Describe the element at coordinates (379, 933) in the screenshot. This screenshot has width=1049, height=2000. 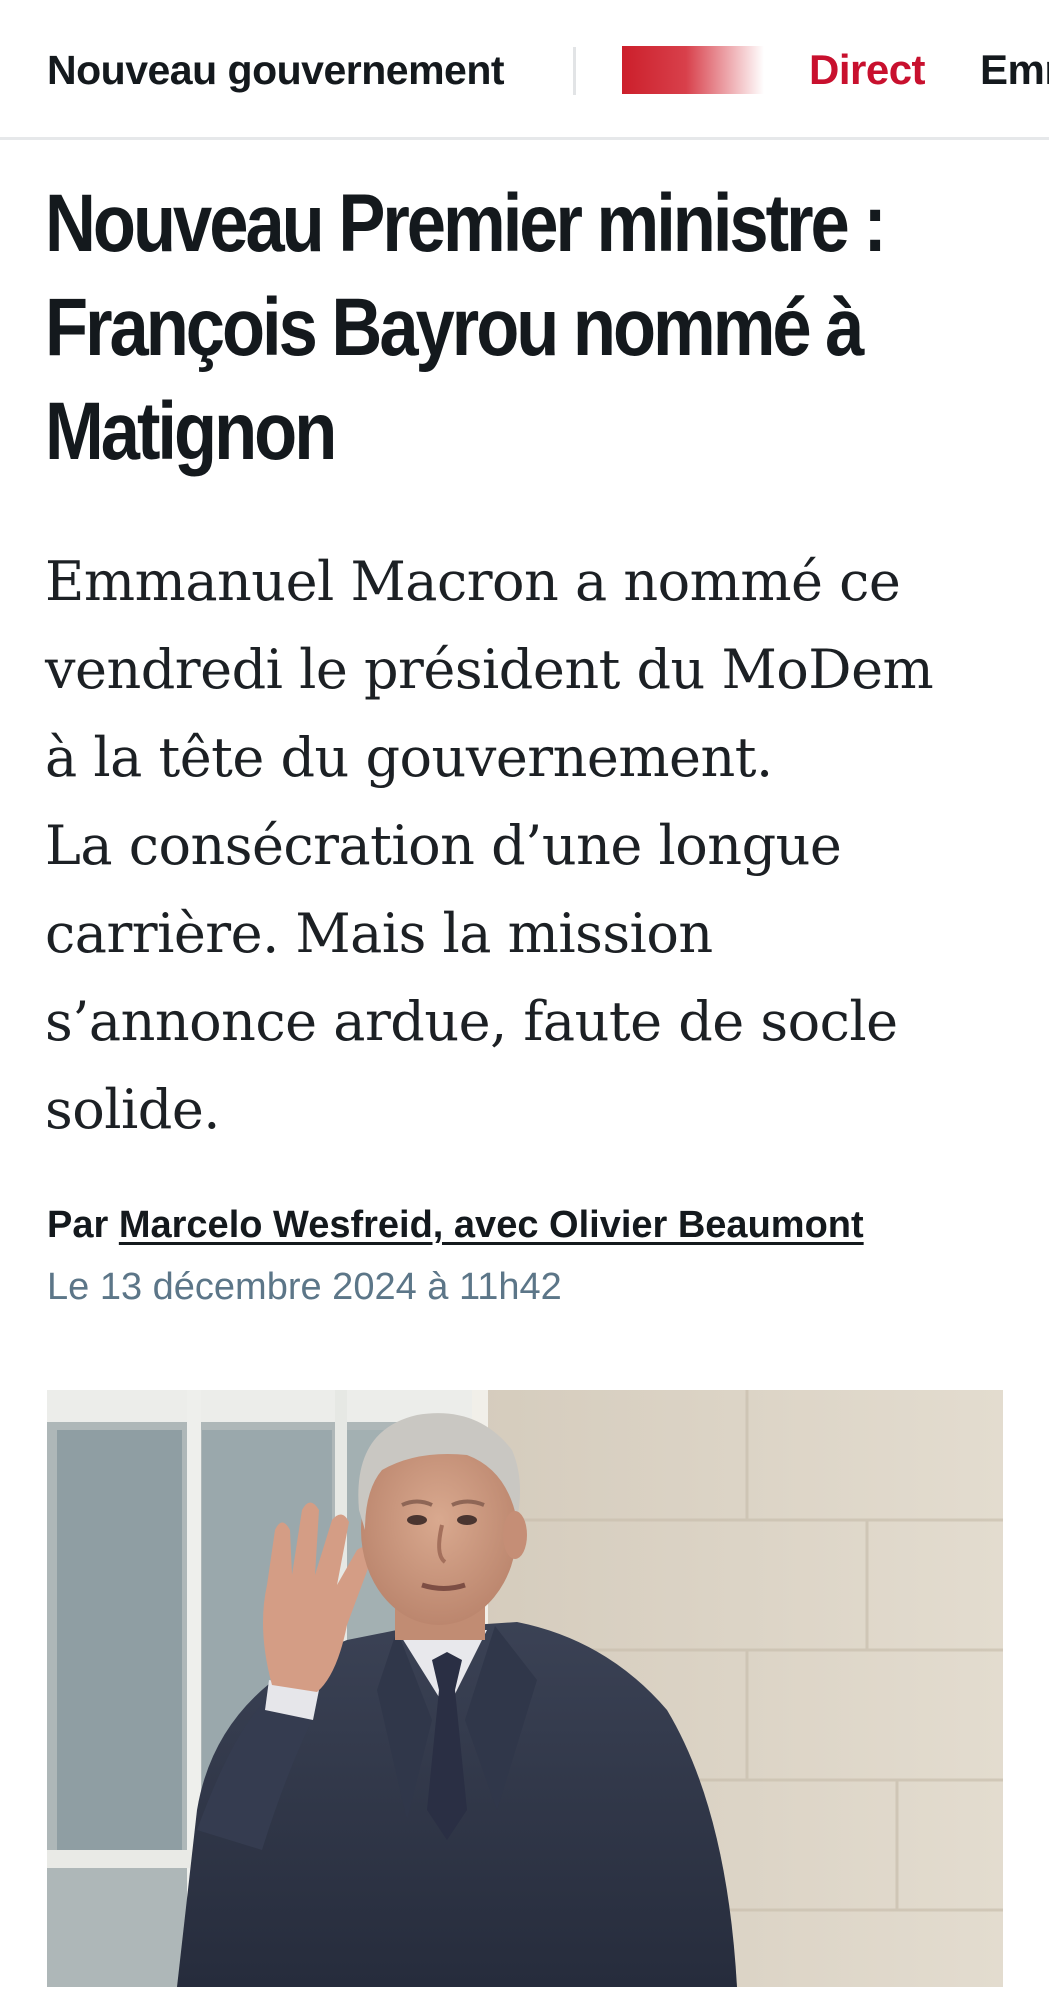
I see `lead-line: carrière. Mais la mission` at that location.